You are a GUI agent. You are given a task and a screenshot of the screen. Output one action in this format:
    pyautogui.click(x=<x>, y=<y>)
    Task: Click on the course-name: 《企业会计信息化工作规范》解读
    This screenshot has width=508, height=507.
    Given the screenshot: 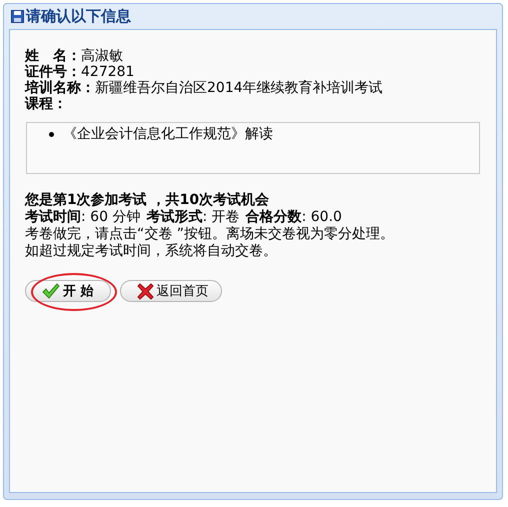 What is the action you would take?
    pyautogui.click(x=168, y=134)
    